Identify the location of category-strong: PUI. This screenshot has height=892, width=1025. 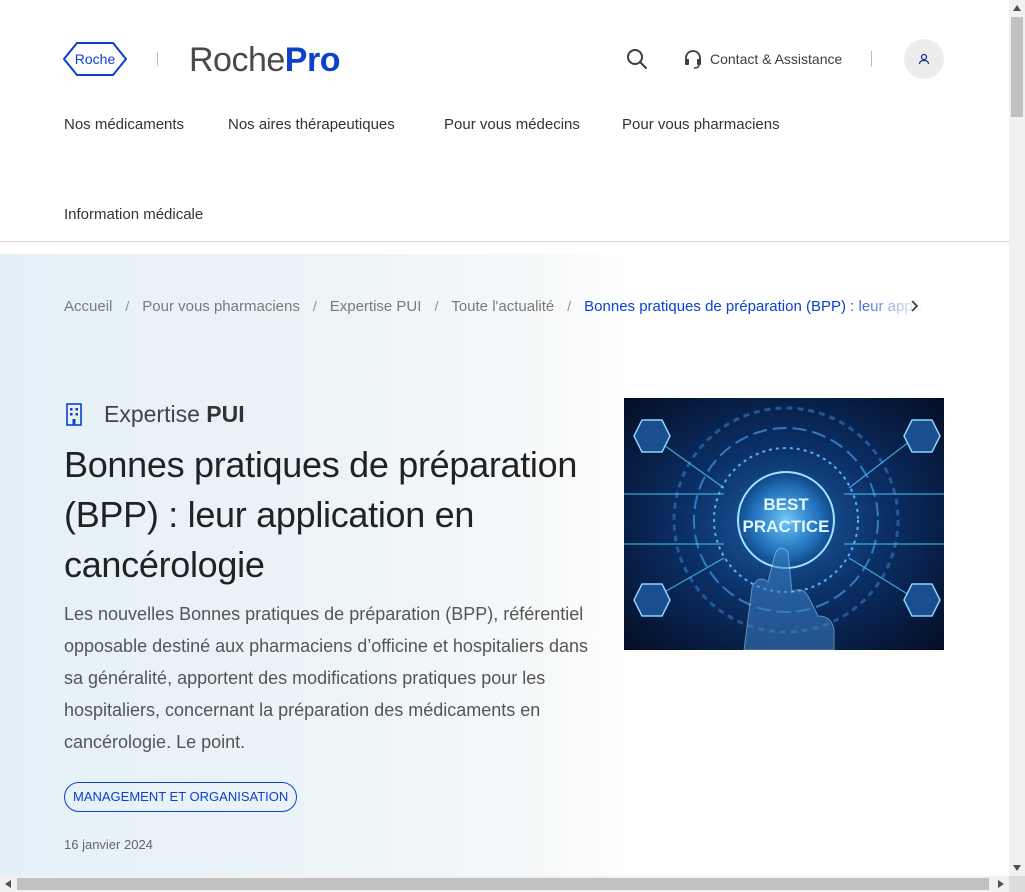
(225, 413).